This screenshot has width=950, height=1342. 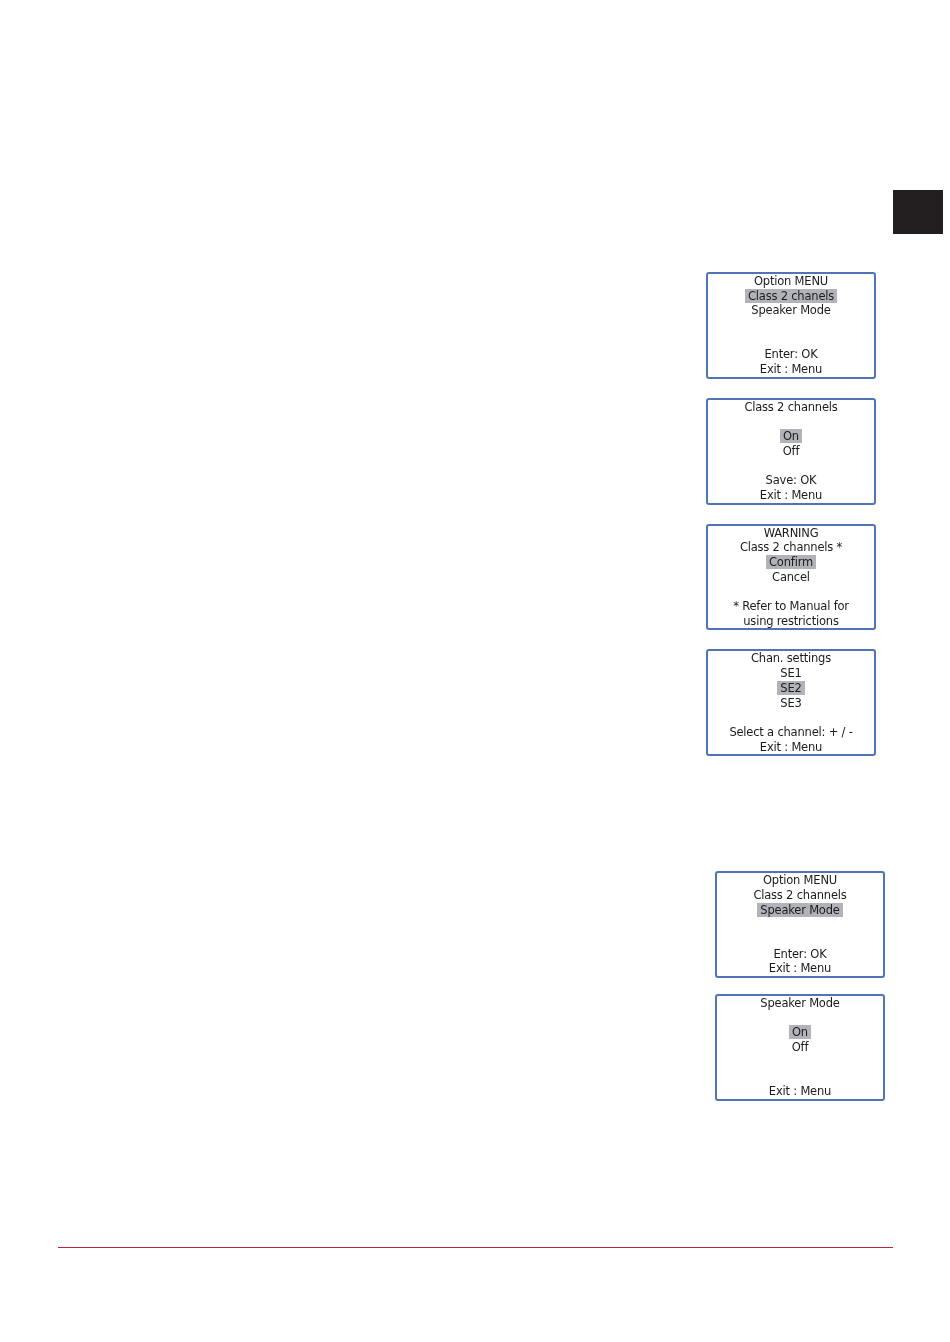 What do you see at coordinates (791, 547) in the screenshot?
I see `screen-title: Class 2 channels *` at bounding box center [791, 547].